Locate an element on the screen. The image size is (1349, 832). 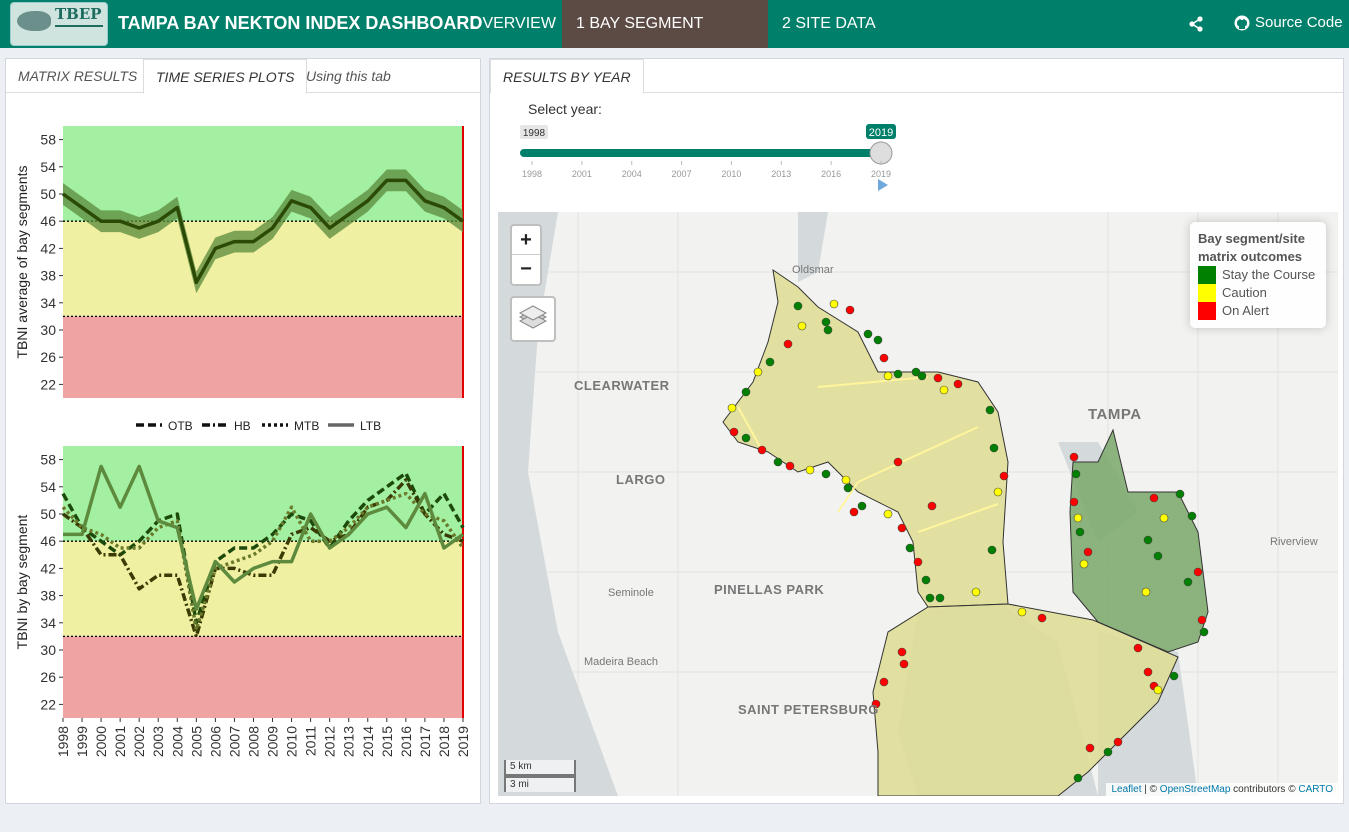
zoom-in-button: + is located at coordinates (526, 240).